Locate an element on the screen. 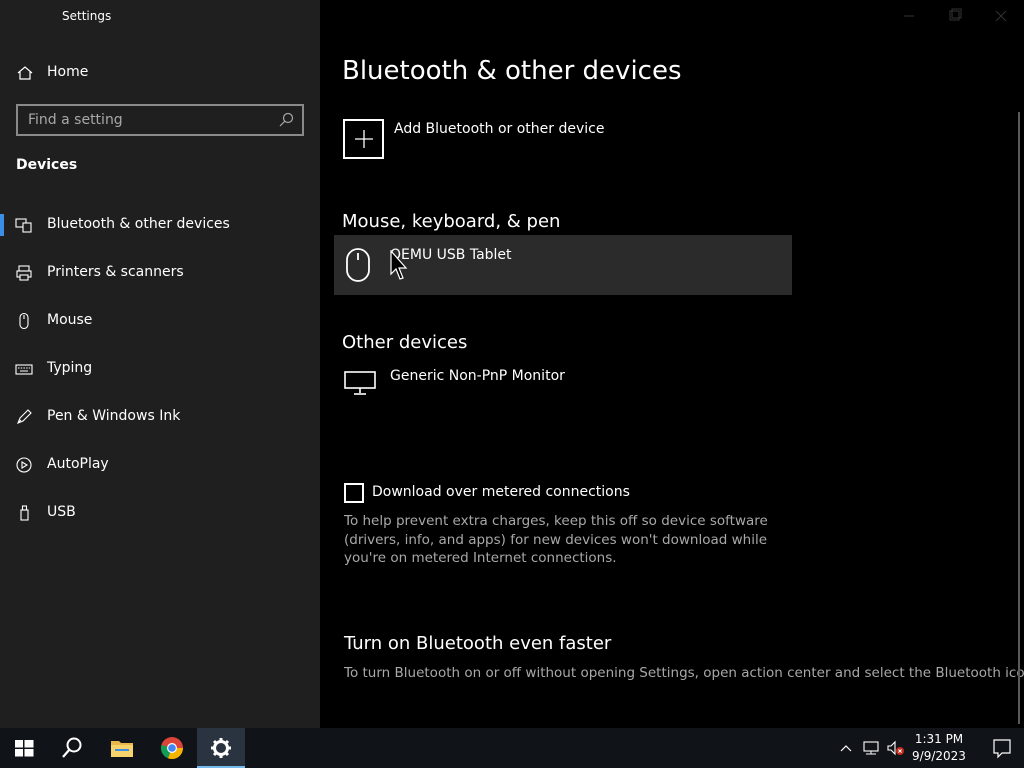  sidebar-item-label: Typing is located at coordinates (70, 368).